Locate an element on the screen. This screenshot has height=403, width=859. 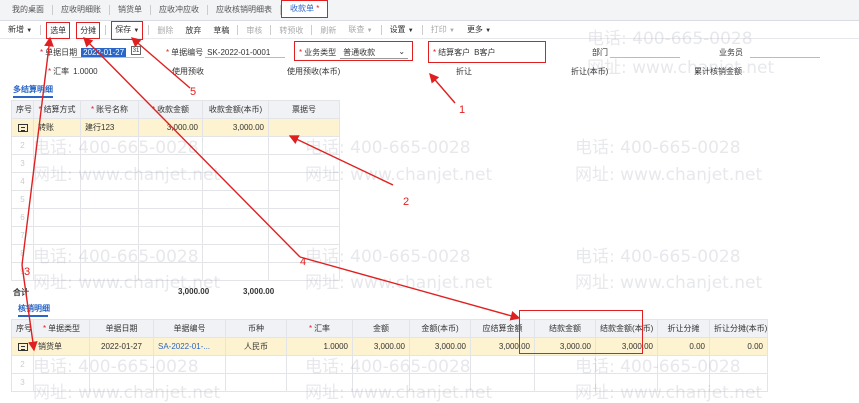
table-row: 5 is located at coordinates (175, 199).